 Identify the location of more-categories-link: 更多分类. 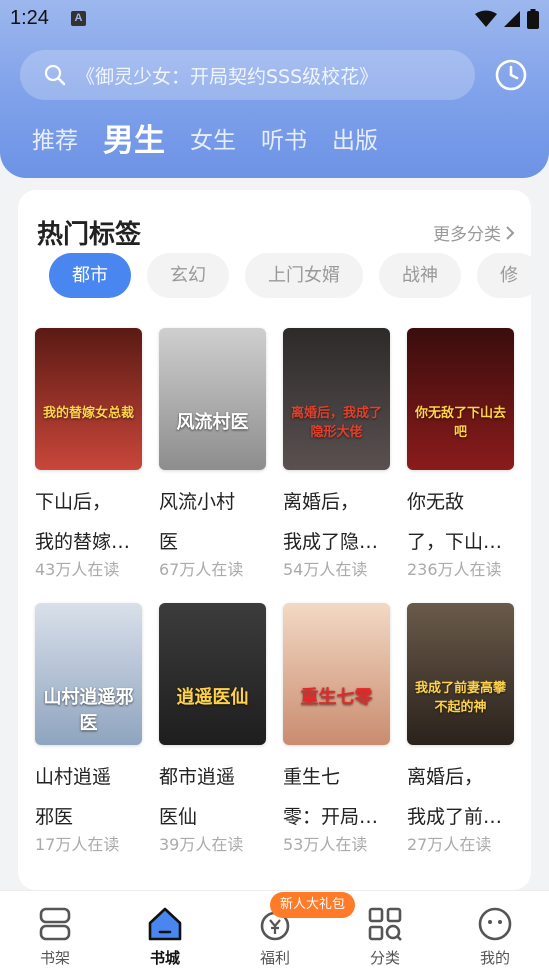
(474, 232).